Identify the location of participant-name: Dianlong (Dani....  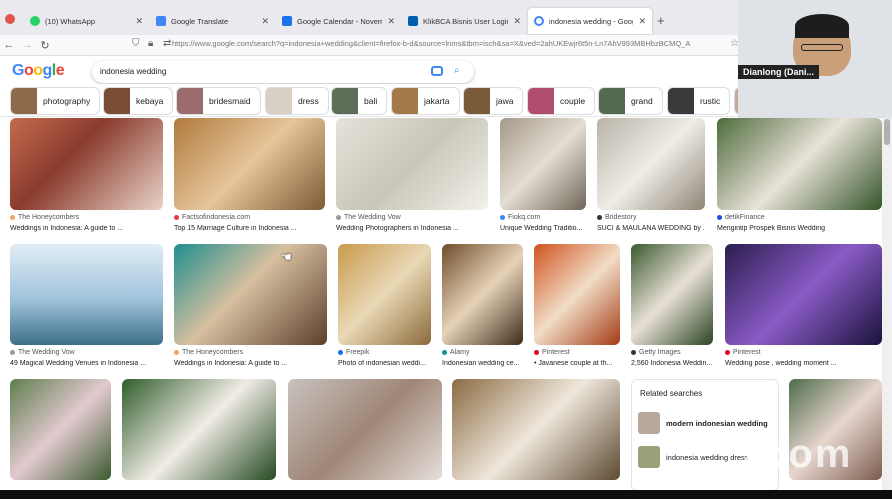
(778, 72).